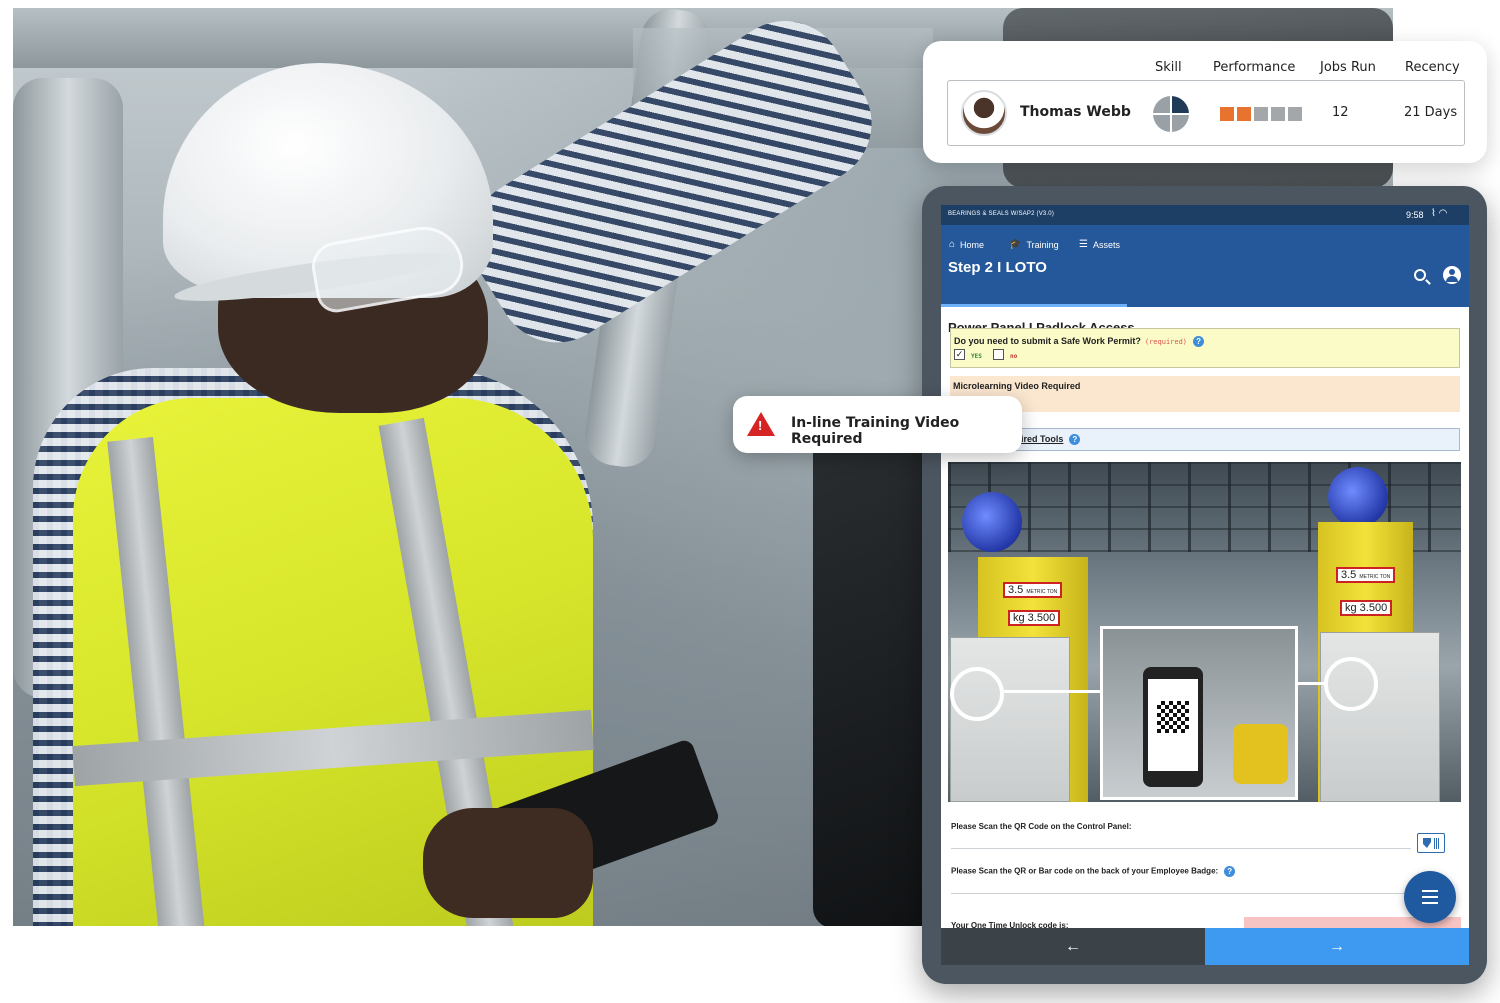 The width and height of the screenshot is (1500, 1003). I want to click on nav-assets: ☰ Assets, so click(1099, 244).